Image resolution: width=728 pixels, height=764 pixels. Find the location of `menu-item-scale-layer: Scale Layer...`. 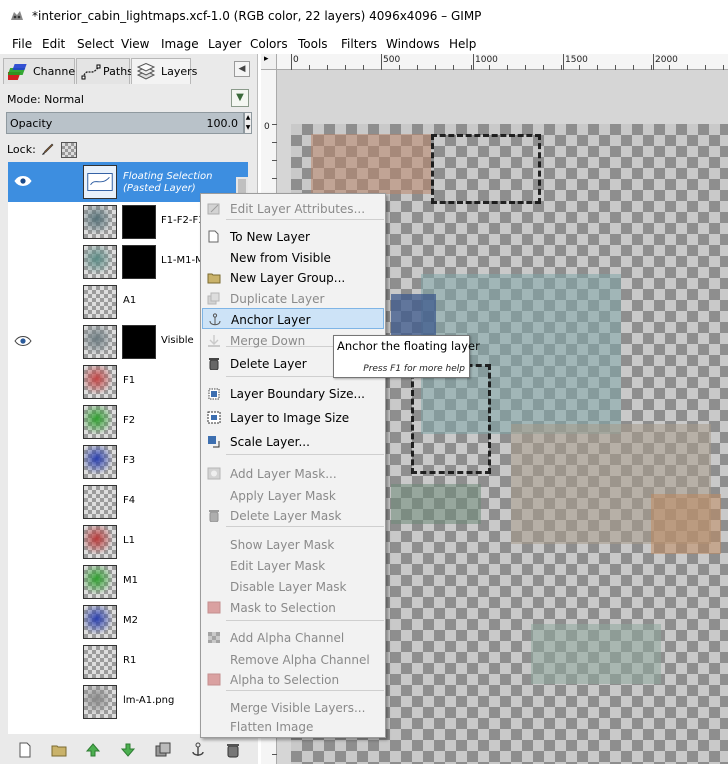

menu-item-scale-layer: Scale Layer... is located at coordinates (293, 441).